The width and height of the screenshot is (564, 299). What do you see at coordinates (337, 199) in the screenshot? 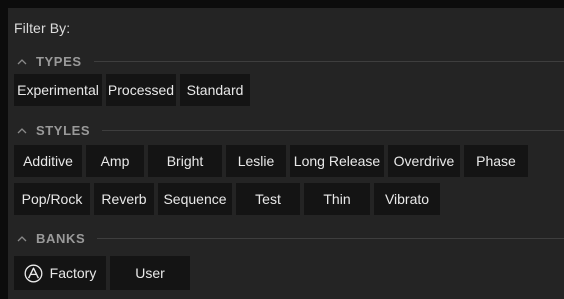
I see `tag-thin: Thin` at bounding box center [337, 199].